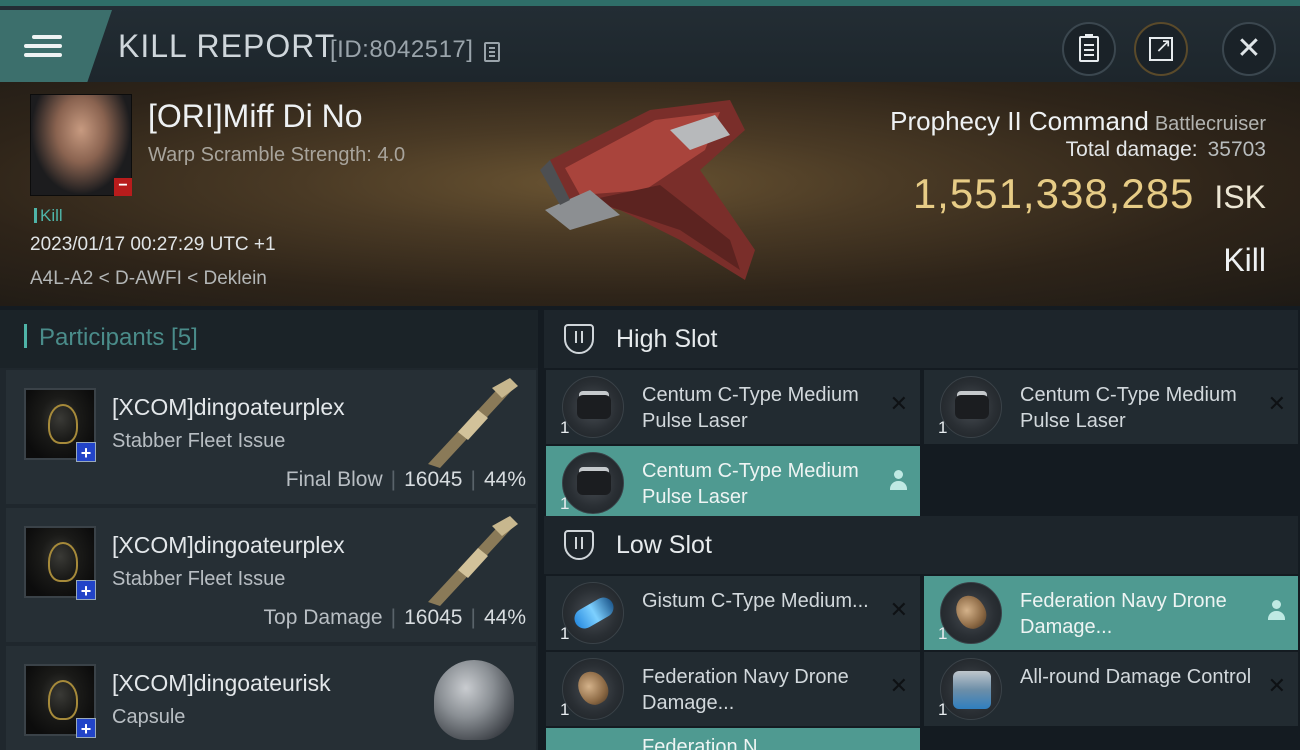  Describe the element at coordinates (149, 717) in the screenshot. I see `participant-ship: Capsule` at that location.